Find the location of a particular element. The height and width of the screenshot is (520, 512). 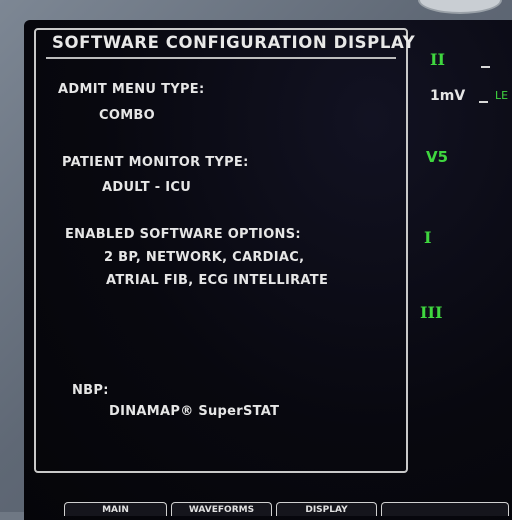

softkey-bar: MAIN WAVEFORMS DISPLAY is located at coordinates (256, 507).